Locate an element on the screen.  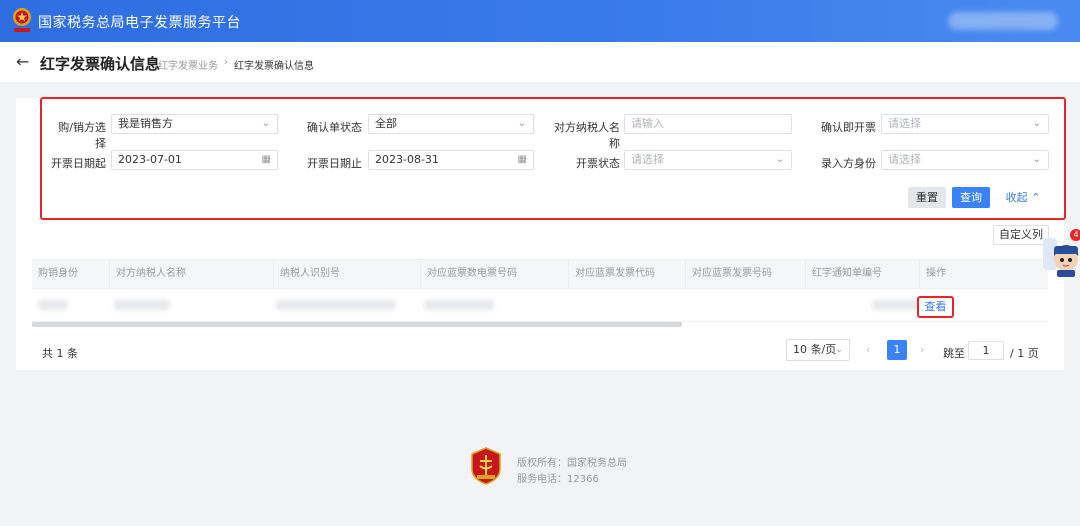
issue-status-label: 开票状态 is located at coordinates (598, 163).